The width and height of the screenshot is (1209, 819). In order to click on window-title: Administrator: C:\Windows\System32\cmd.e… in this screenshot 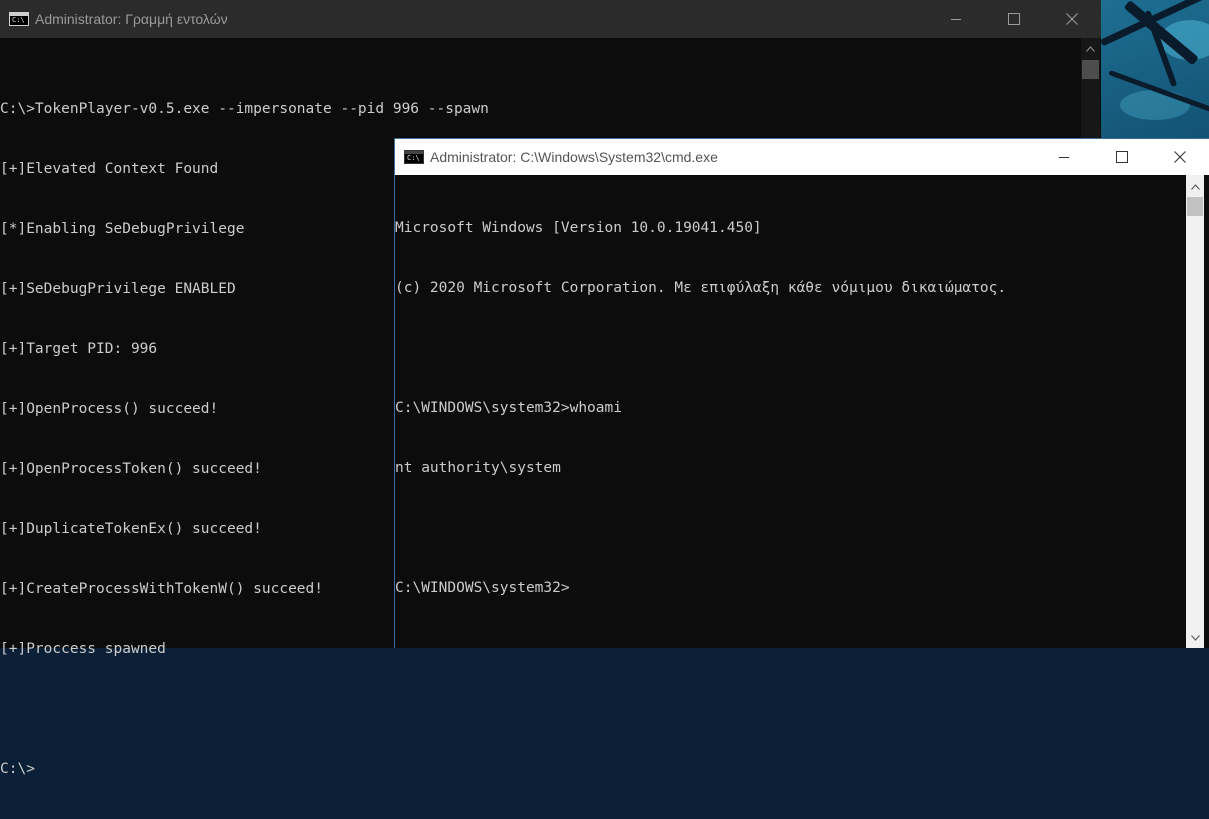, I will do `click(574, 157)`.